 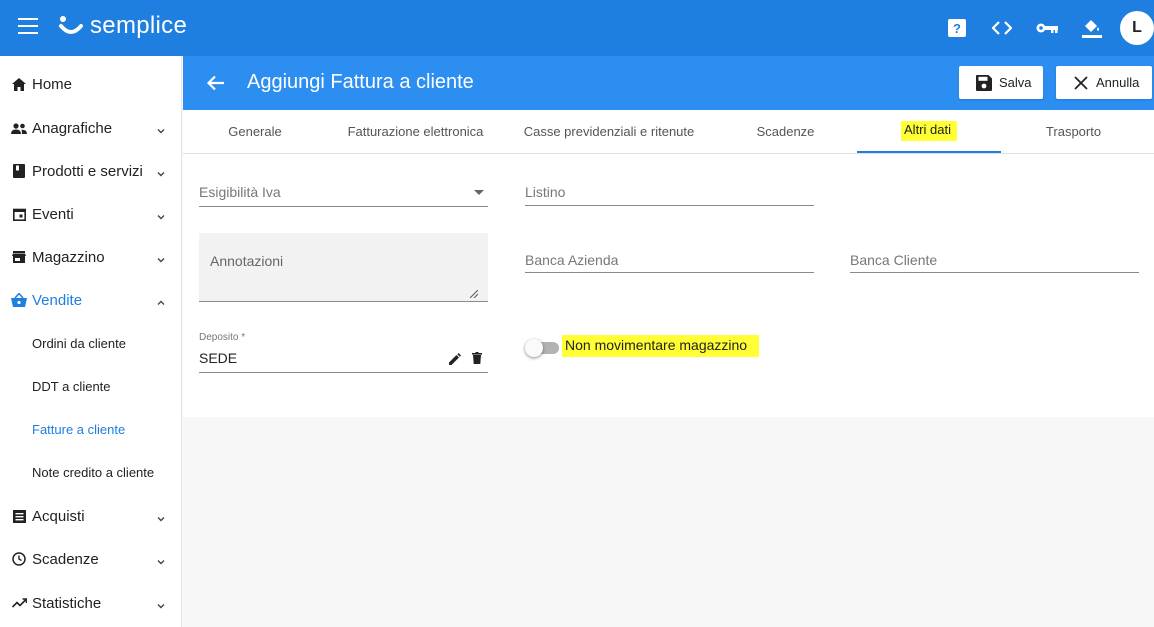 I want to click on close-icon, so click(x=1081, y=83).